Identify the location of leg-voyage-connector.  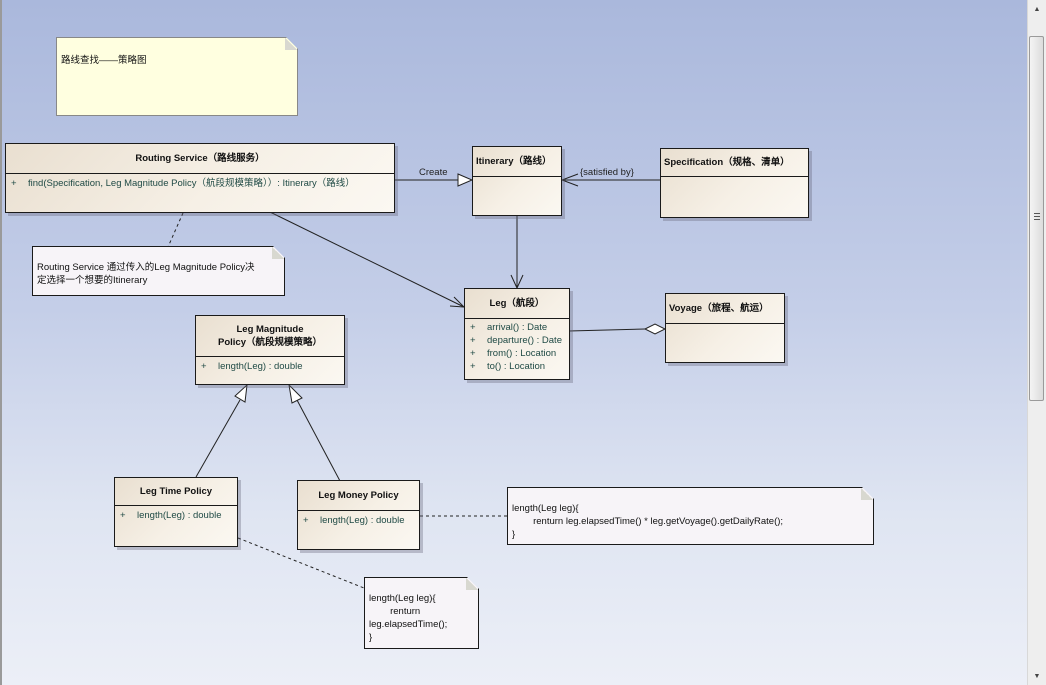
(607, 330).